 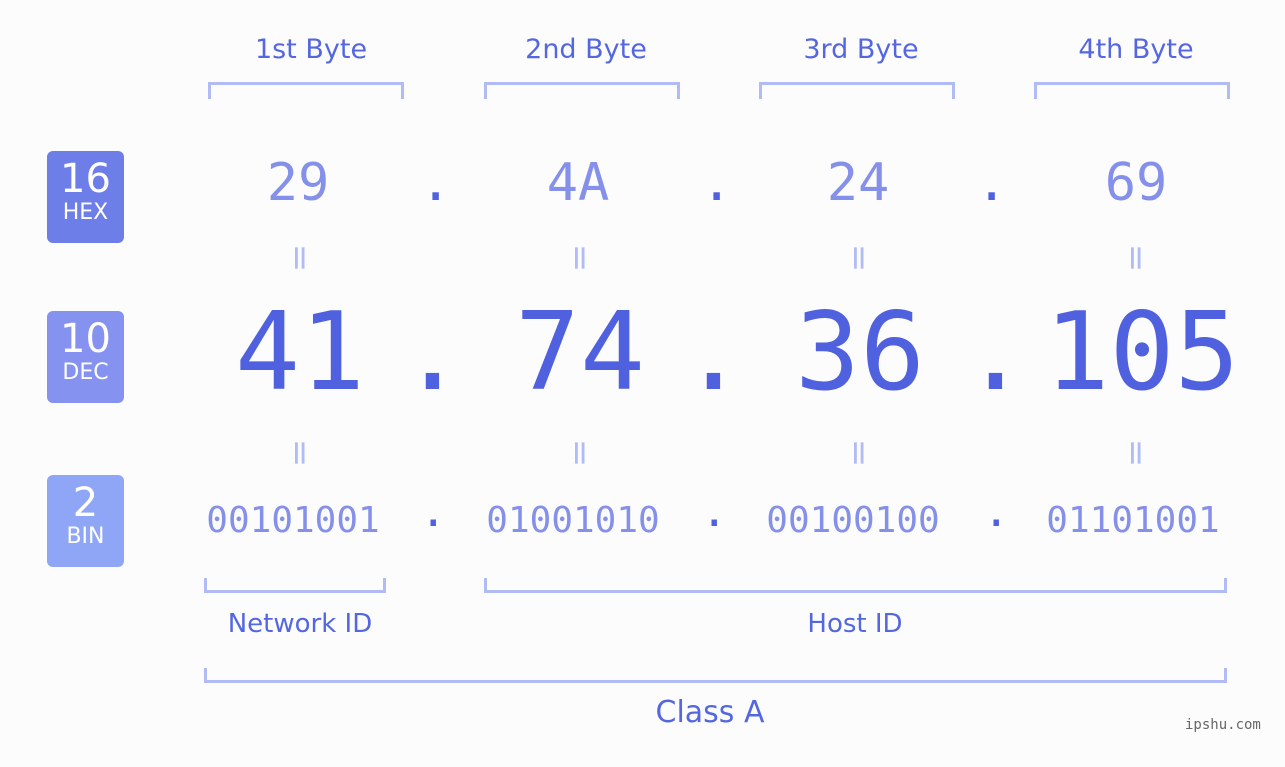 I want to click on dec-base: 10, so click(x=85, y=339).